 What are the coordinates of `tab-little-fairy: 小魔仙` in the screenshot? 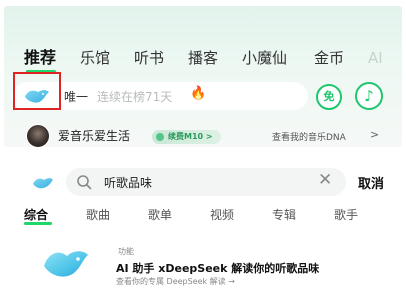 It's located at (264, 58).